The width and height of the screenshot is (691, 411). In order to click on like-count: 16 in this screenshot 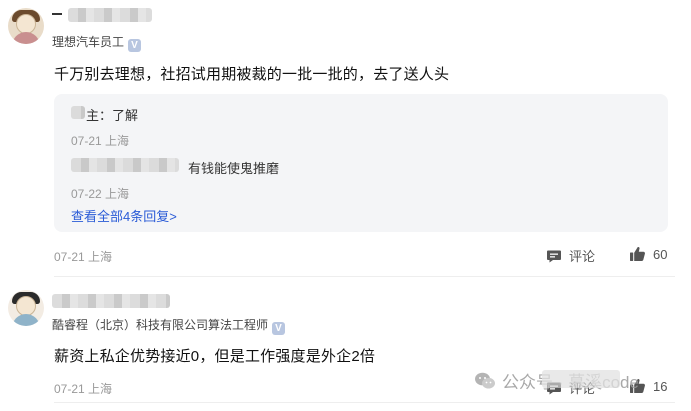, I will do `click(660, 386)`.